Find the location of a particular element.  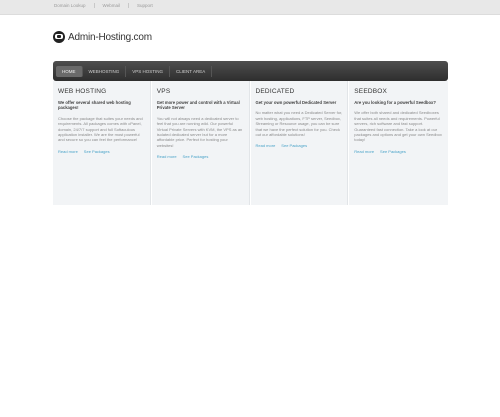

logo-text: Admin-Hosting.com is located at coordinates (110, 37).